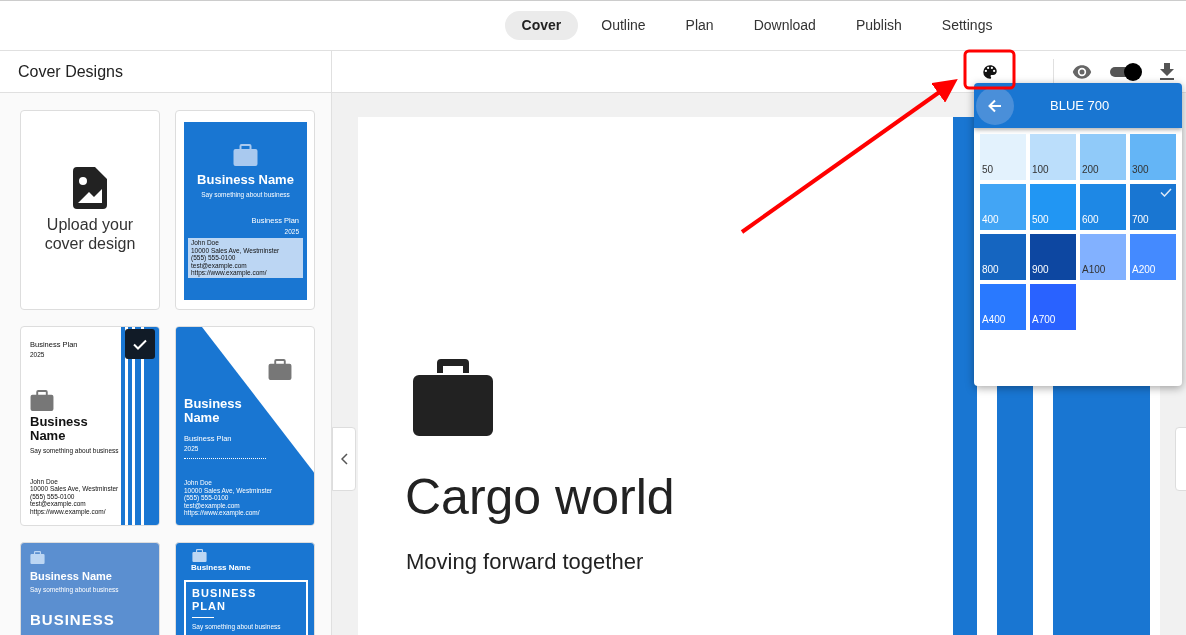 The height and width of the screenshot is (635, 1186). Describe the element at coordinates (73, 620) in the screenshot. I see `cover-heading: BUSINESS` at that location.